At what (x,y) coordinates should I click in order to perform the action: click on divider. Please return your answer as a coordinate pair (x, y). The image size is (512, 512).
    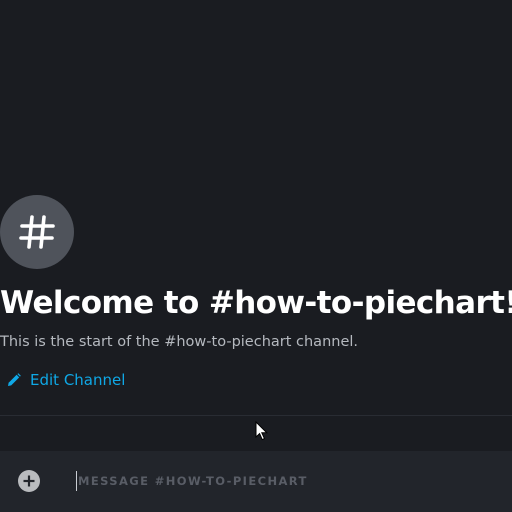
    Looking at the image, I should click on (256, 415).